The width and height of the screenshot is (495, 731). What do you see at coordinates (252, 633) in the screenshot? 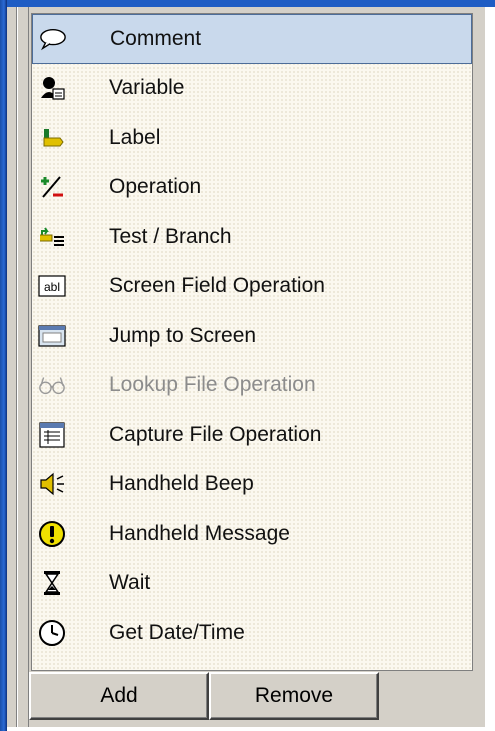
I see `list-item-get-date-time: Get Date/Time` at bounding box center [252, 633].